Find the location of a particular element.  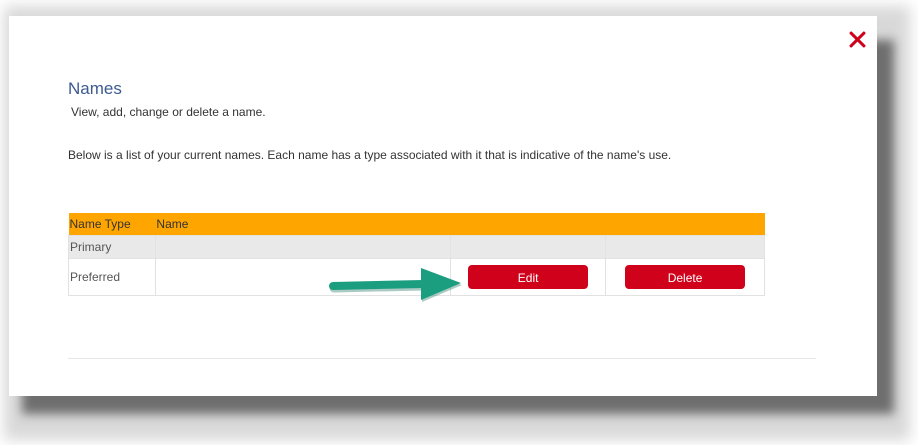

delete-button: Delete is located at coordinates (685, 277).